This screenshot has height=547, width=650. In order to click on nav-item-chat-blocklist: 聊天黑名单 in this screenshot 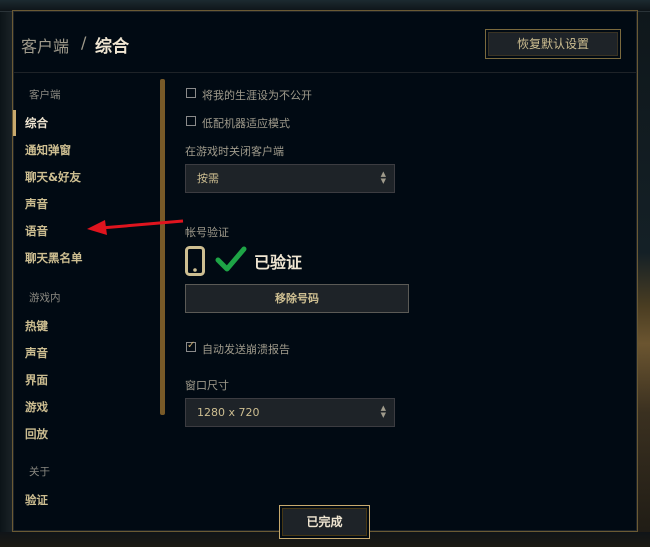, I will do `click(54, 258)`.